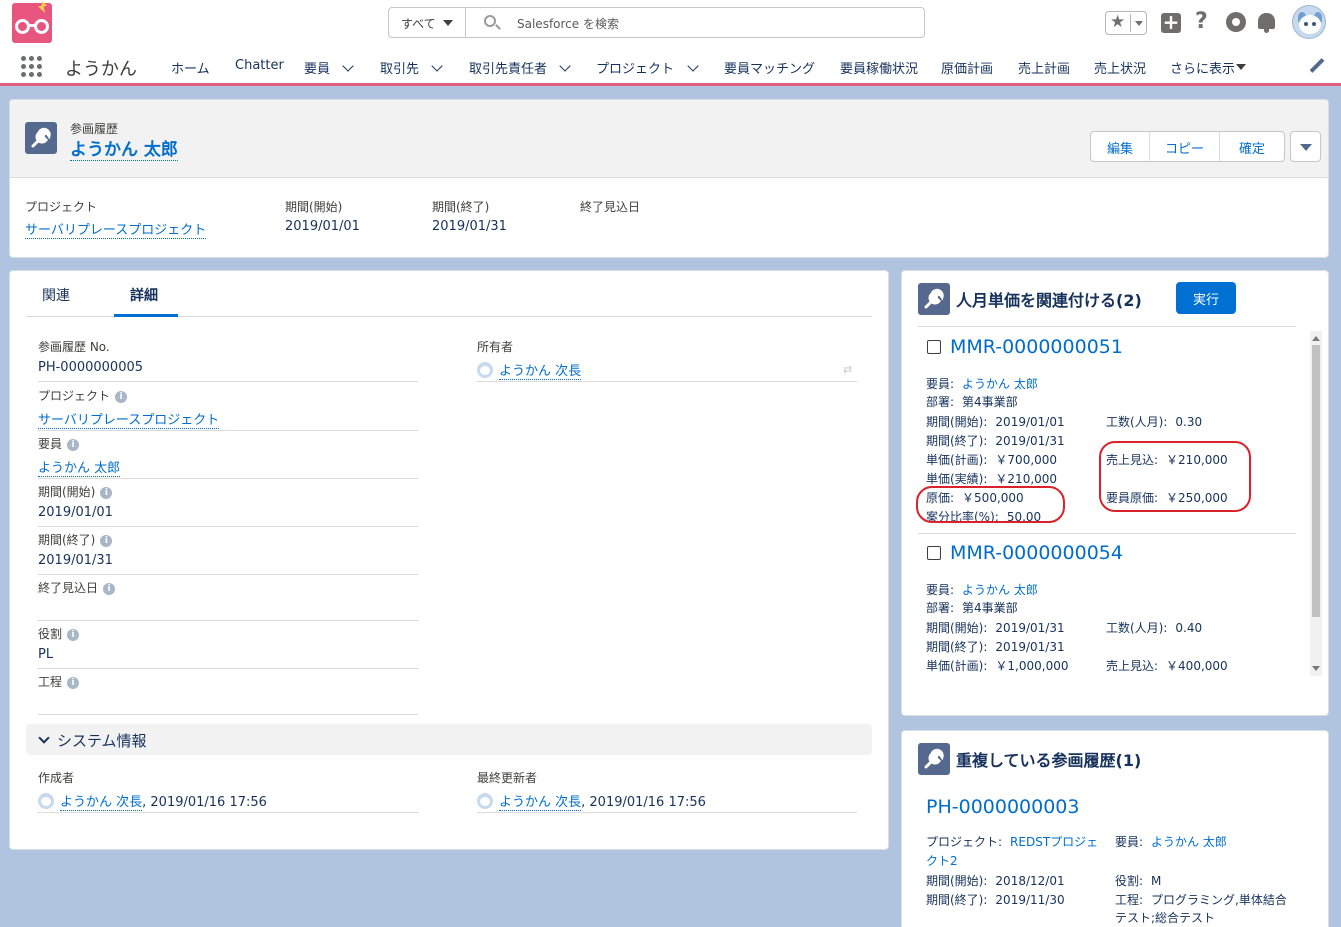 The image size is (1341, 927). Describe the element at coordinates (228, 360) in the screenshot. I see `field-record-no: 参画履歴 No. PH-0000000005` at that location.